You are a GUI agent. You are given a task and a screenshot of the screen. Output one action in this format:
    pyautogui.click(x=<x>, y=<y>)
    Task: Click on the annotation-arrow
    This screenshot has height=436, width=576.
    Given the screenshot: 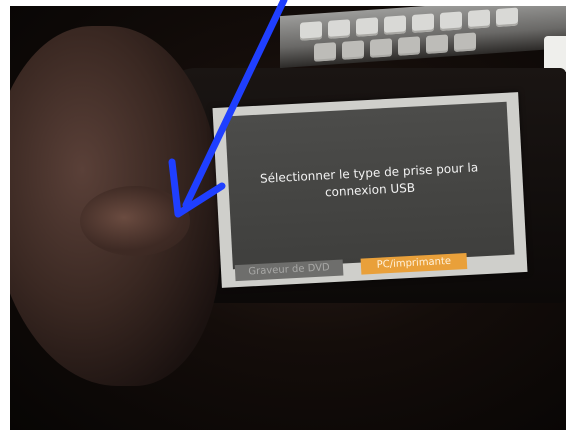 What is the action you would take?
    pyautogui.click(x=228, y=109)
    